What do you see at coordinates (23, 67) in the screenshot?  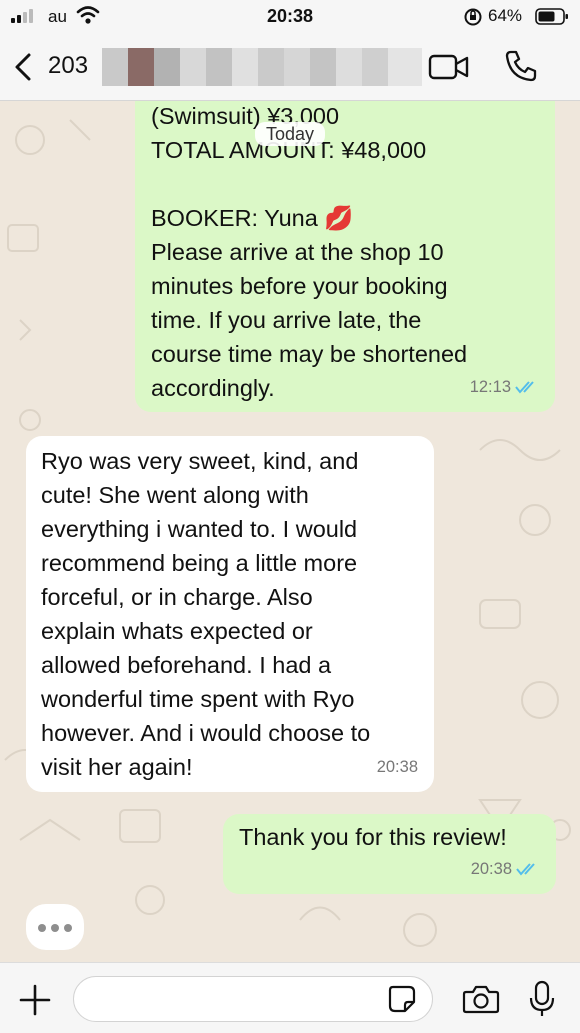 I see `back-icon` at bounding box center [23, 67].